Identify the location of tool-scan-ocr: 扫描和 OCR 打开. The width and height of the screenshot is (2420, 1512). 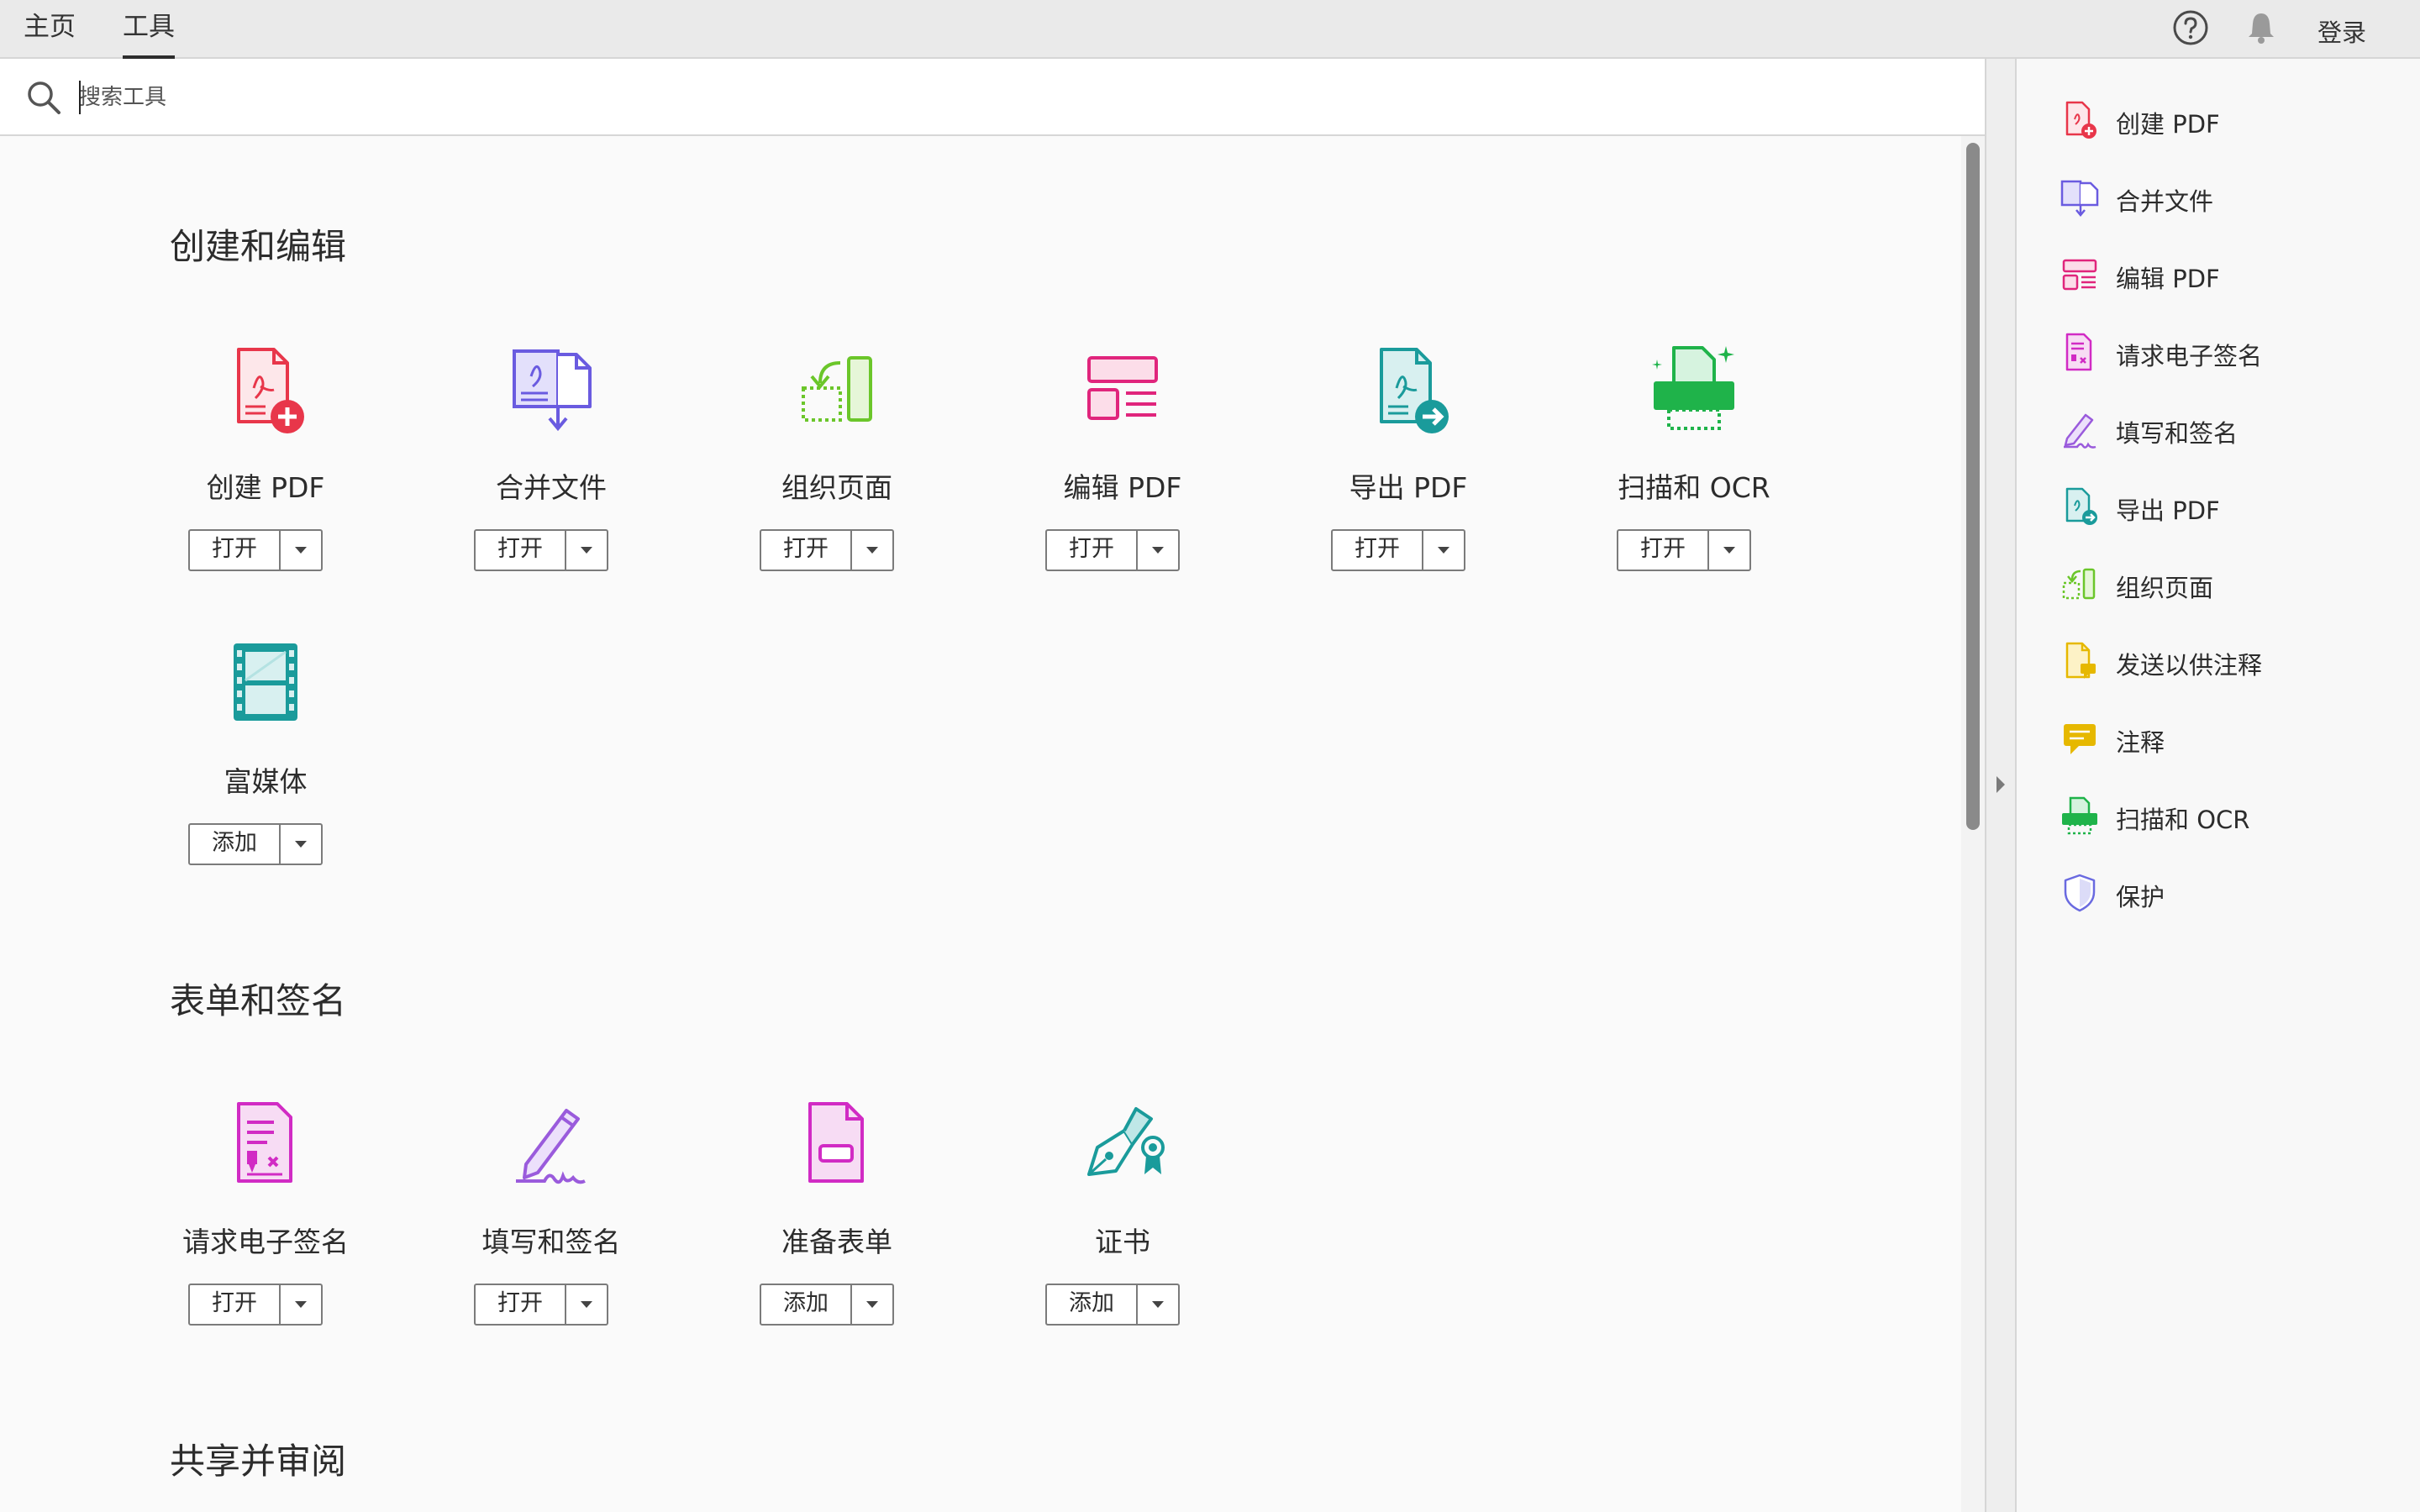
(1694, 473).